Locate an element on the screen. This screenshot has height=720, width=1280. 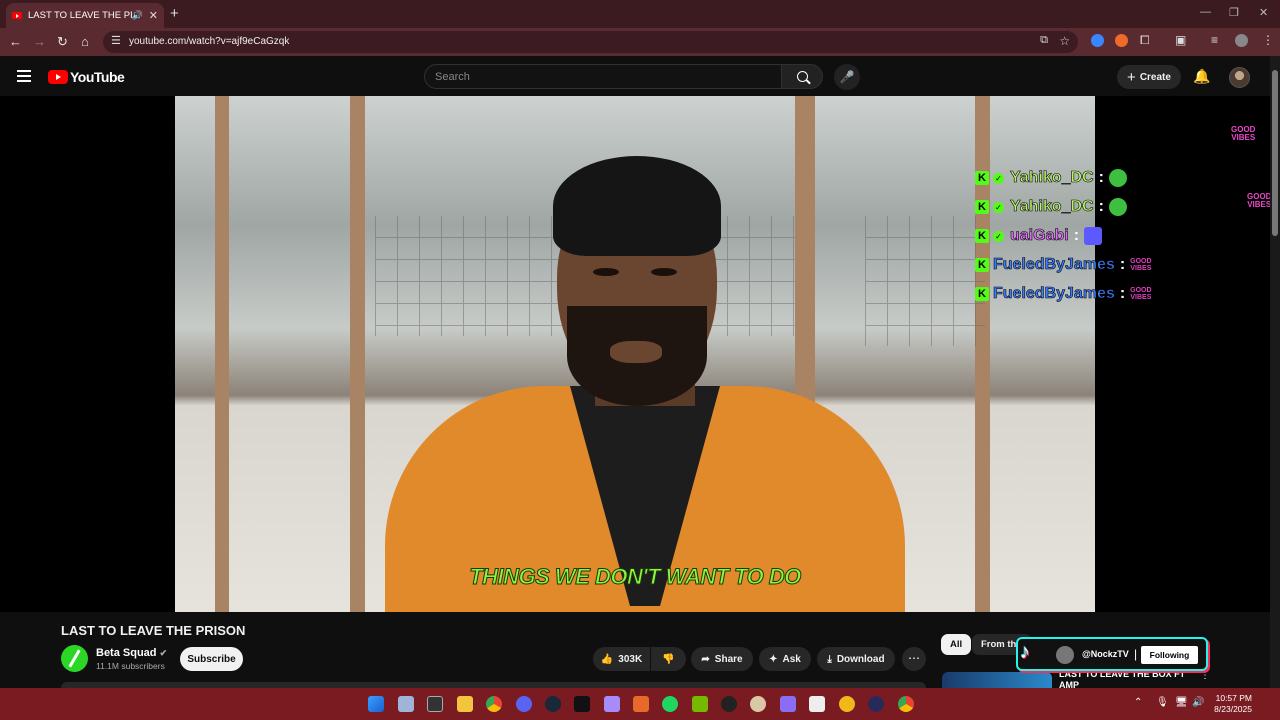
system-clock: 10:57 PM 8/23/2025 is located at coordinates (1232, 704).